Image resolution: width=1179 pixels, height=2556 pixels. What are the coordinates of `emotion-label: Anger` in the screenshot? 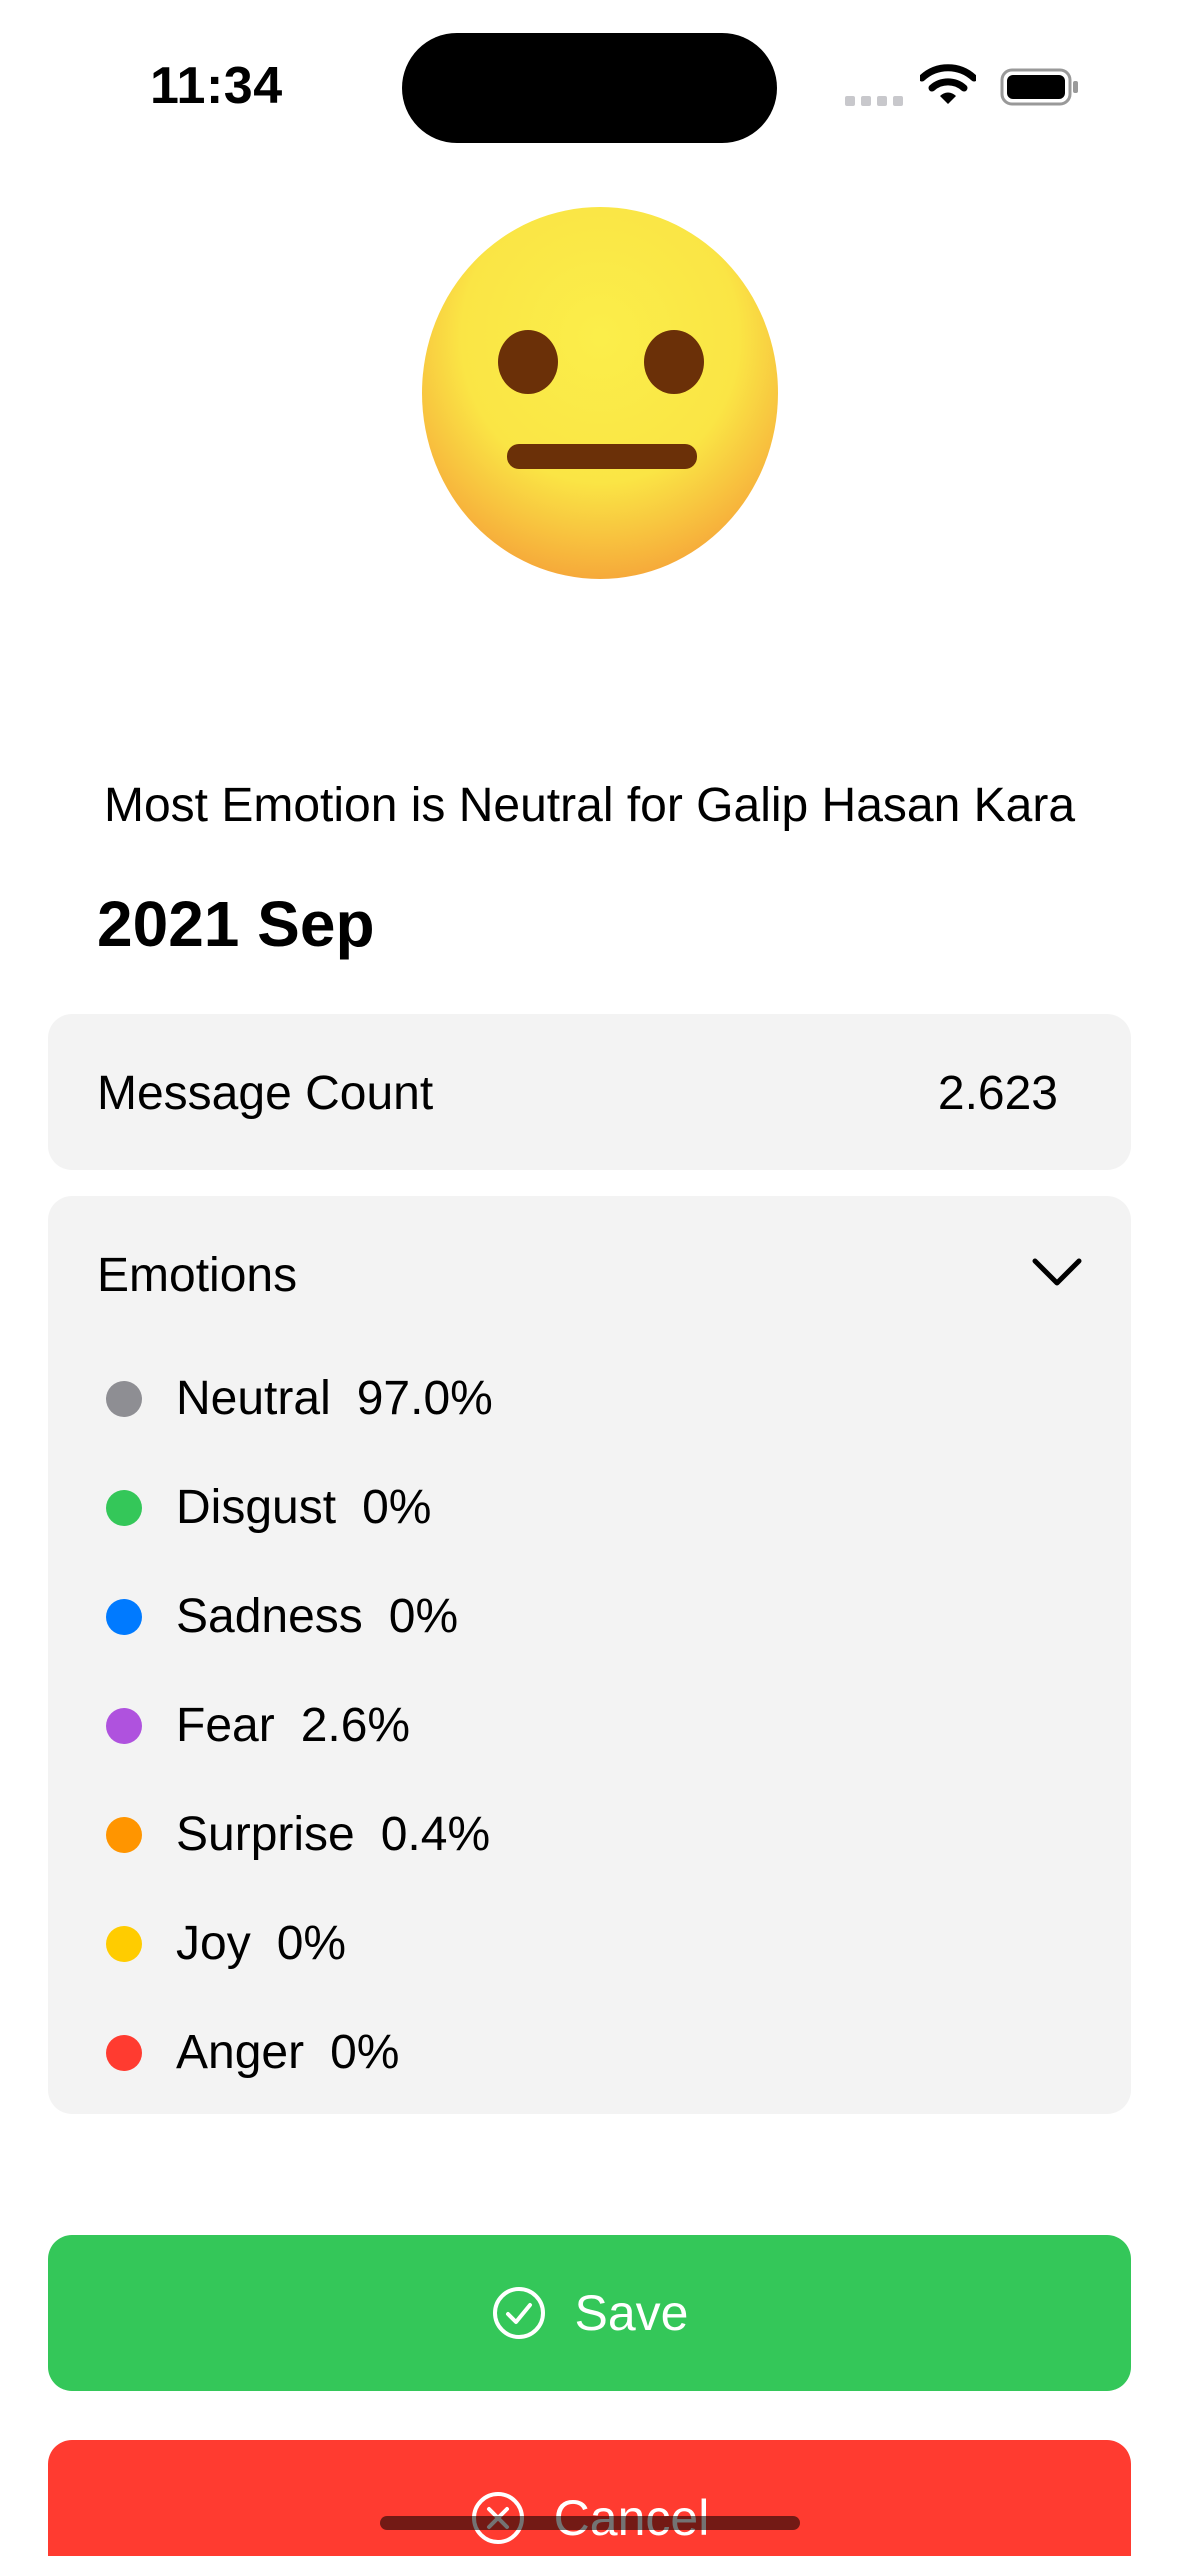 It's located at (240, 2052).